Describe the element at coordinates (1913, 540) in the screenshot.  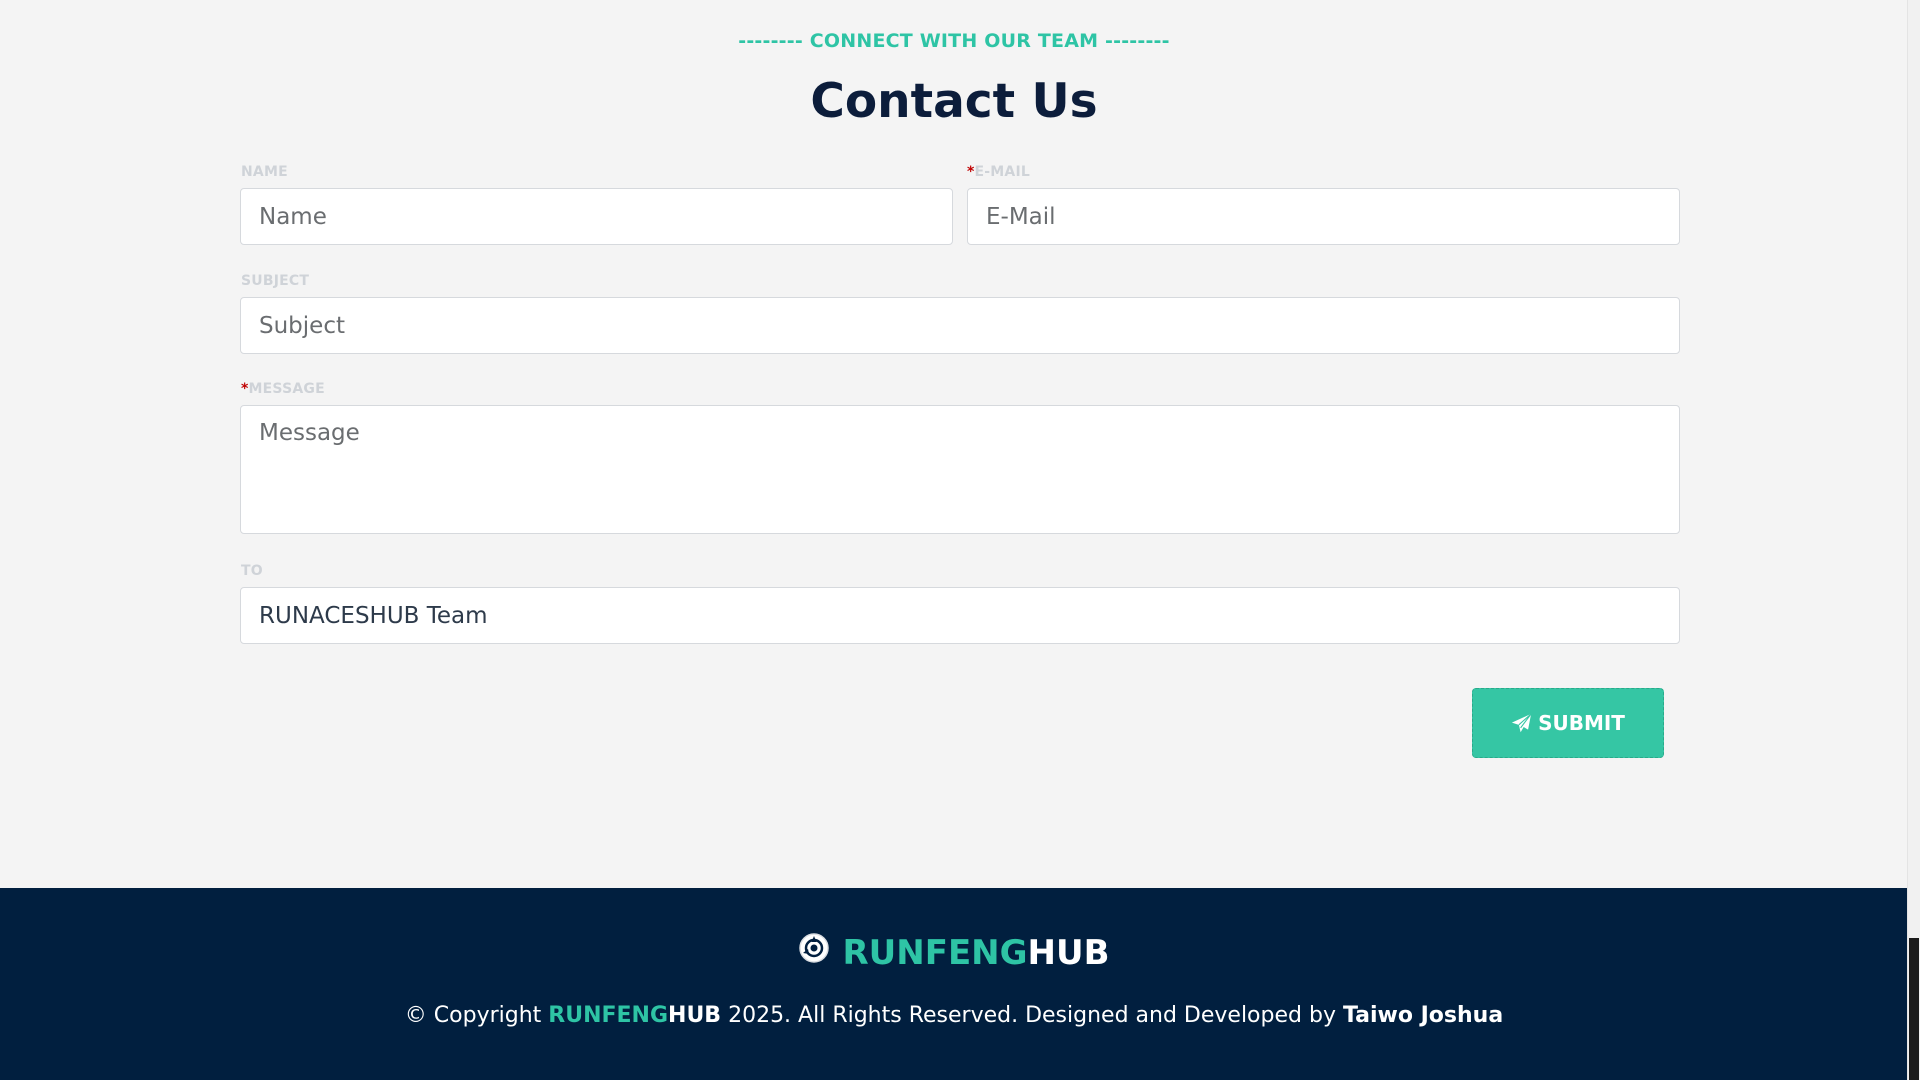
I see `vertical-scrollbar` at that location.